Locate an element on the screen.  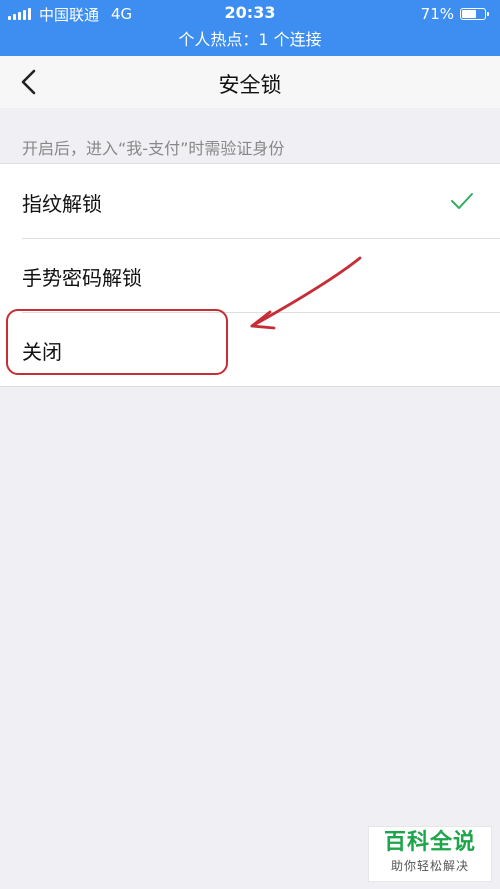
battery-indicator: 71% is located at coordinates (454, 14).